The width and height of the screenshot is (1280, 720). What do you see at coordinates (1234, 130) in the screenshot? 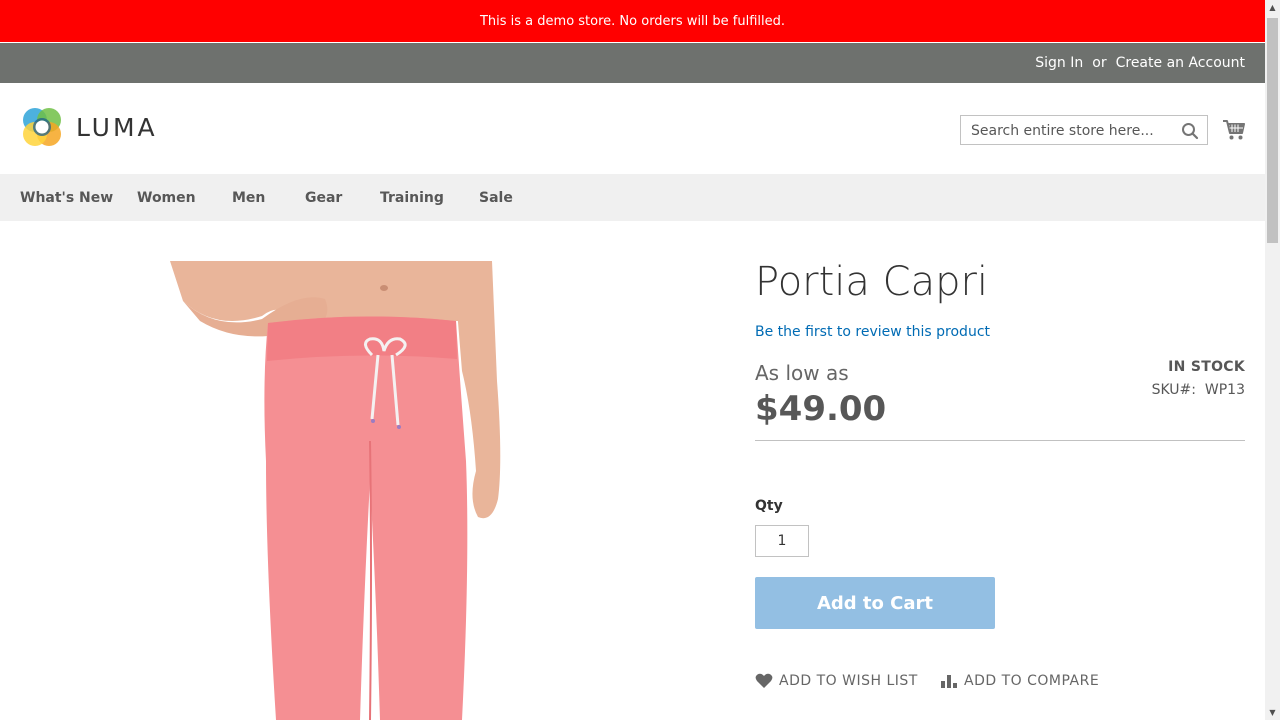
I see `cart-icon` at bounding box center [1234, 130].